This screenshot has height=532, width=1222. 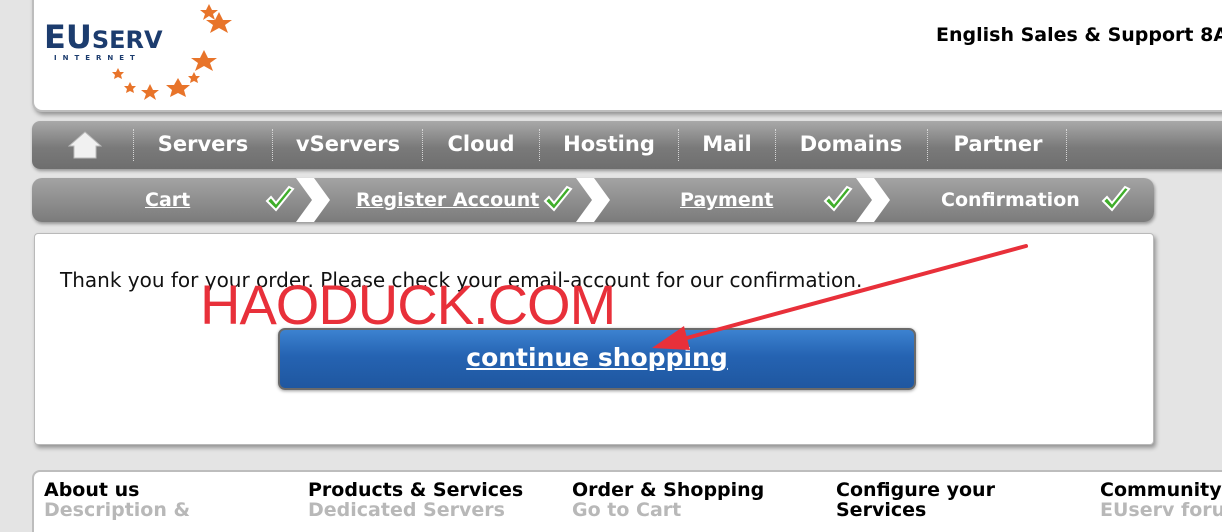 What do you see at coordinates (1161, 510) in the screenshot?
I see `footer-link: EUserv foru` at bounding box center [1161, 510].